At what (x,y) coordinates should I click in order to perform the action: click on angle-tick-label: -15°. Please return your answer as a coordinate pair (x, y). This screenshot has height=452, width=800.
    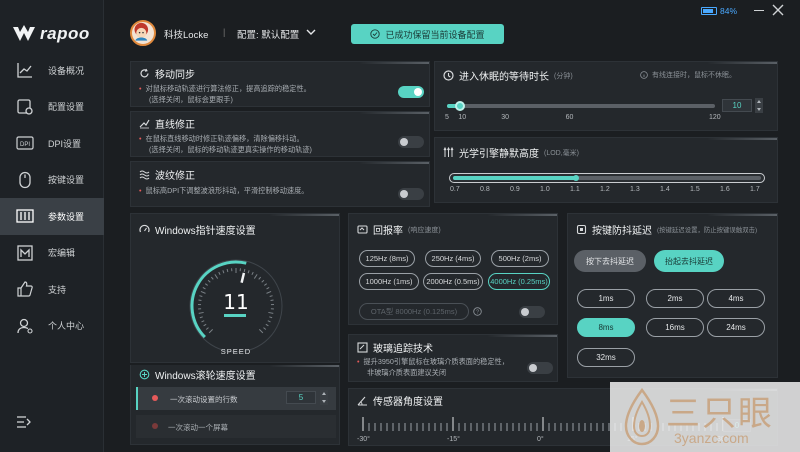
    Looking at the image, I should click on (453, 439).